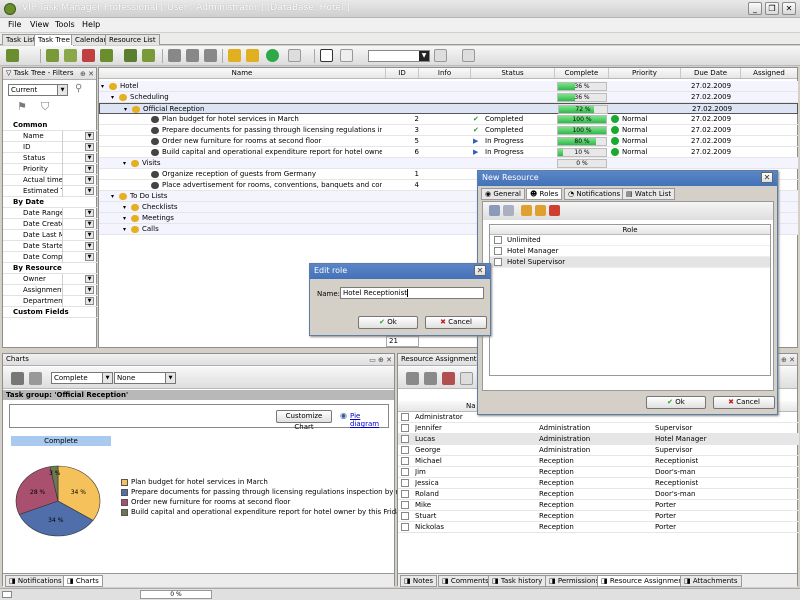 This screenshot has width=800, height=600. What do you see at coordinates (574, 581) in the screenshot?
I see `tab-permissions: ◨ Permissions` at bounding box center [574, 581].